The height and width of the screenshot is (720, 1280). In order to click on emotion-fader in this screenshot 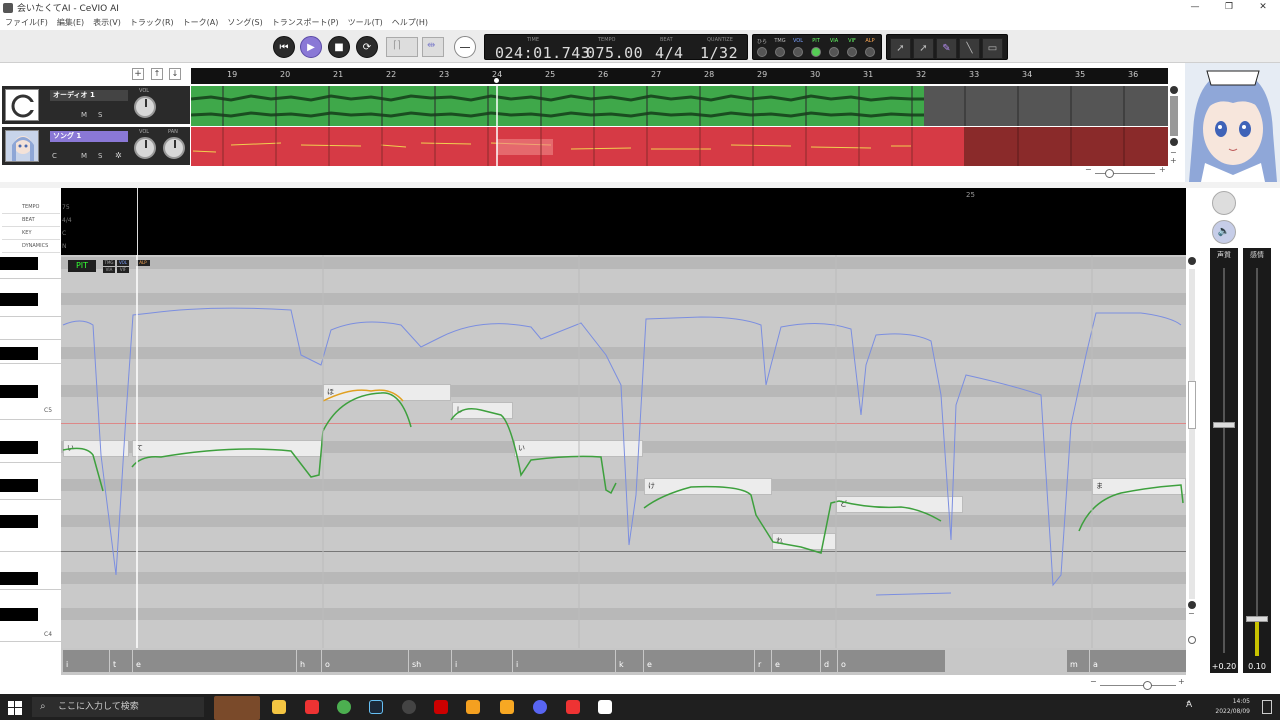, I will do `click(1257, 619)`.